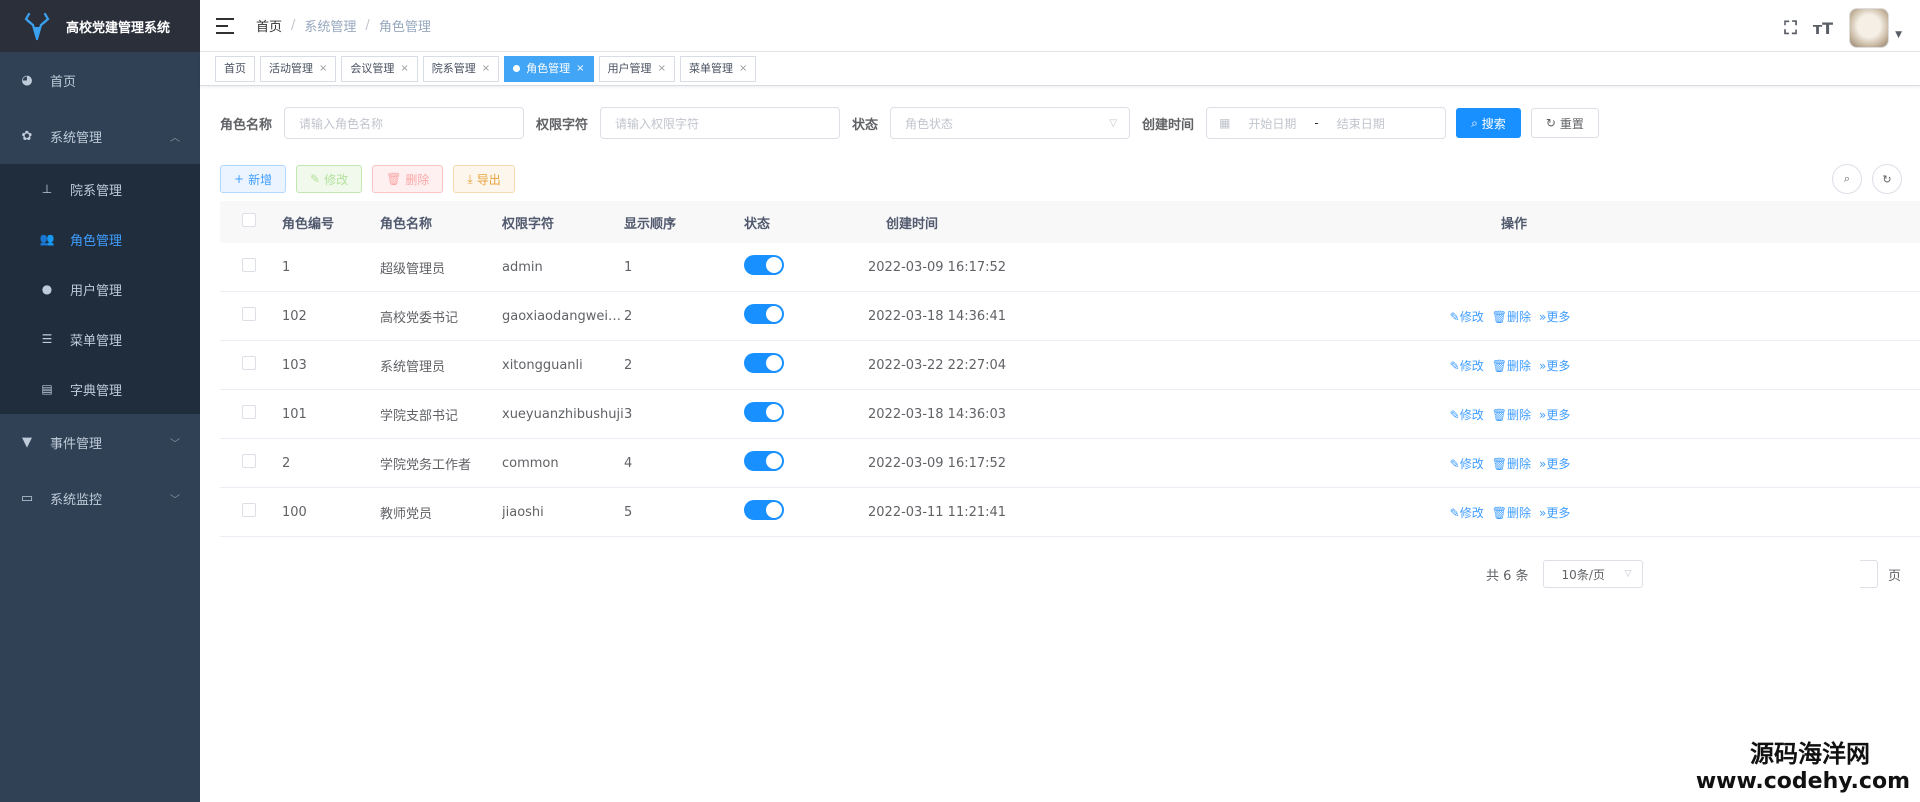  I want to click on sidebar-subitem: 👥 角色管理, so click(100, 239).